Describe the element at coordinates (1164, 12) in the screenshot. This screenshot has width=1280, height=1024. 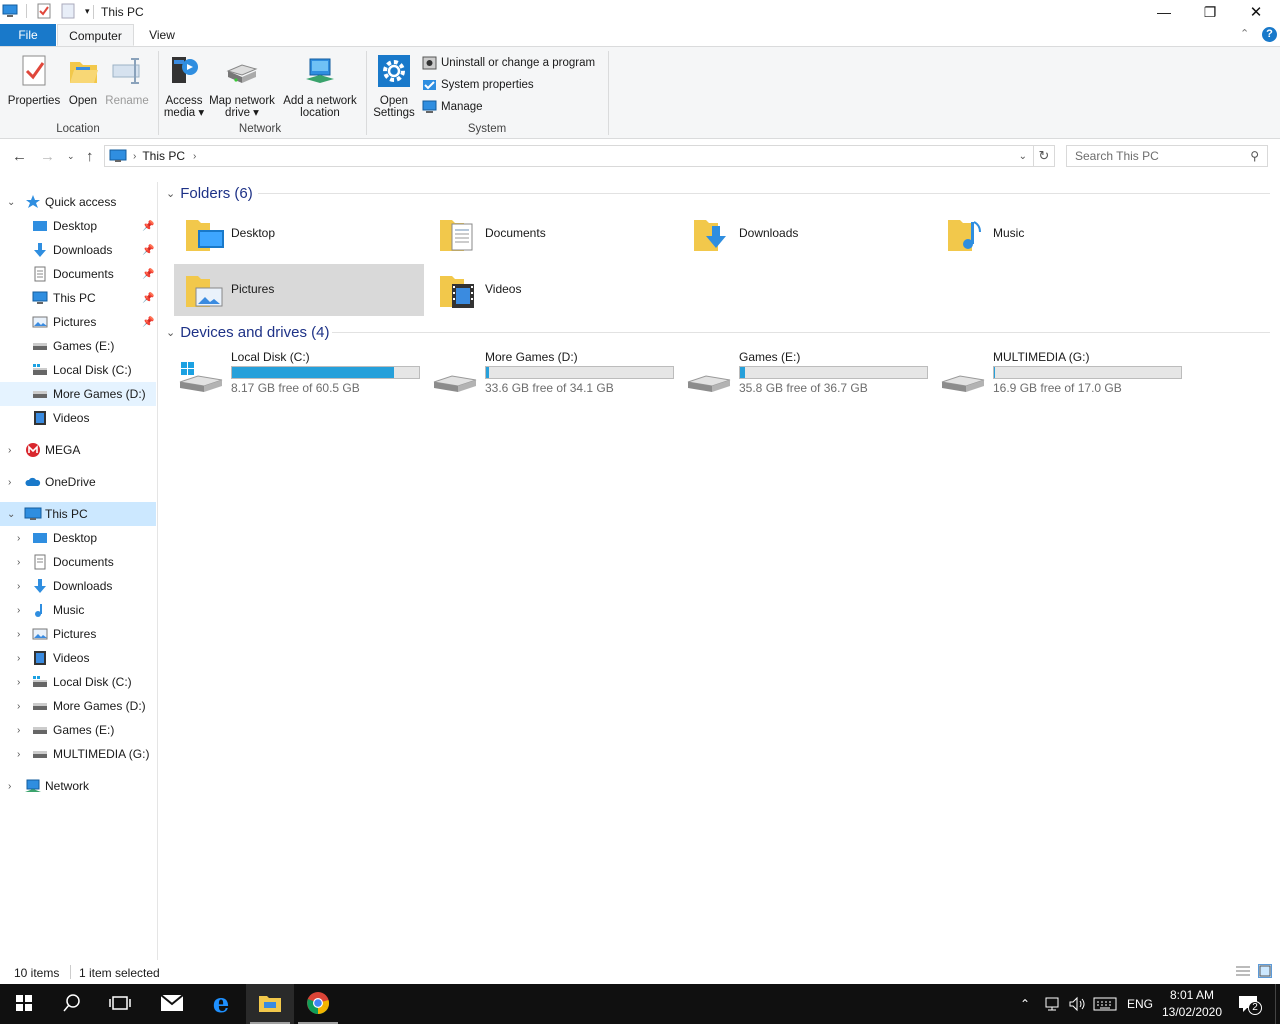
I see `minimize-button: —` at that location.